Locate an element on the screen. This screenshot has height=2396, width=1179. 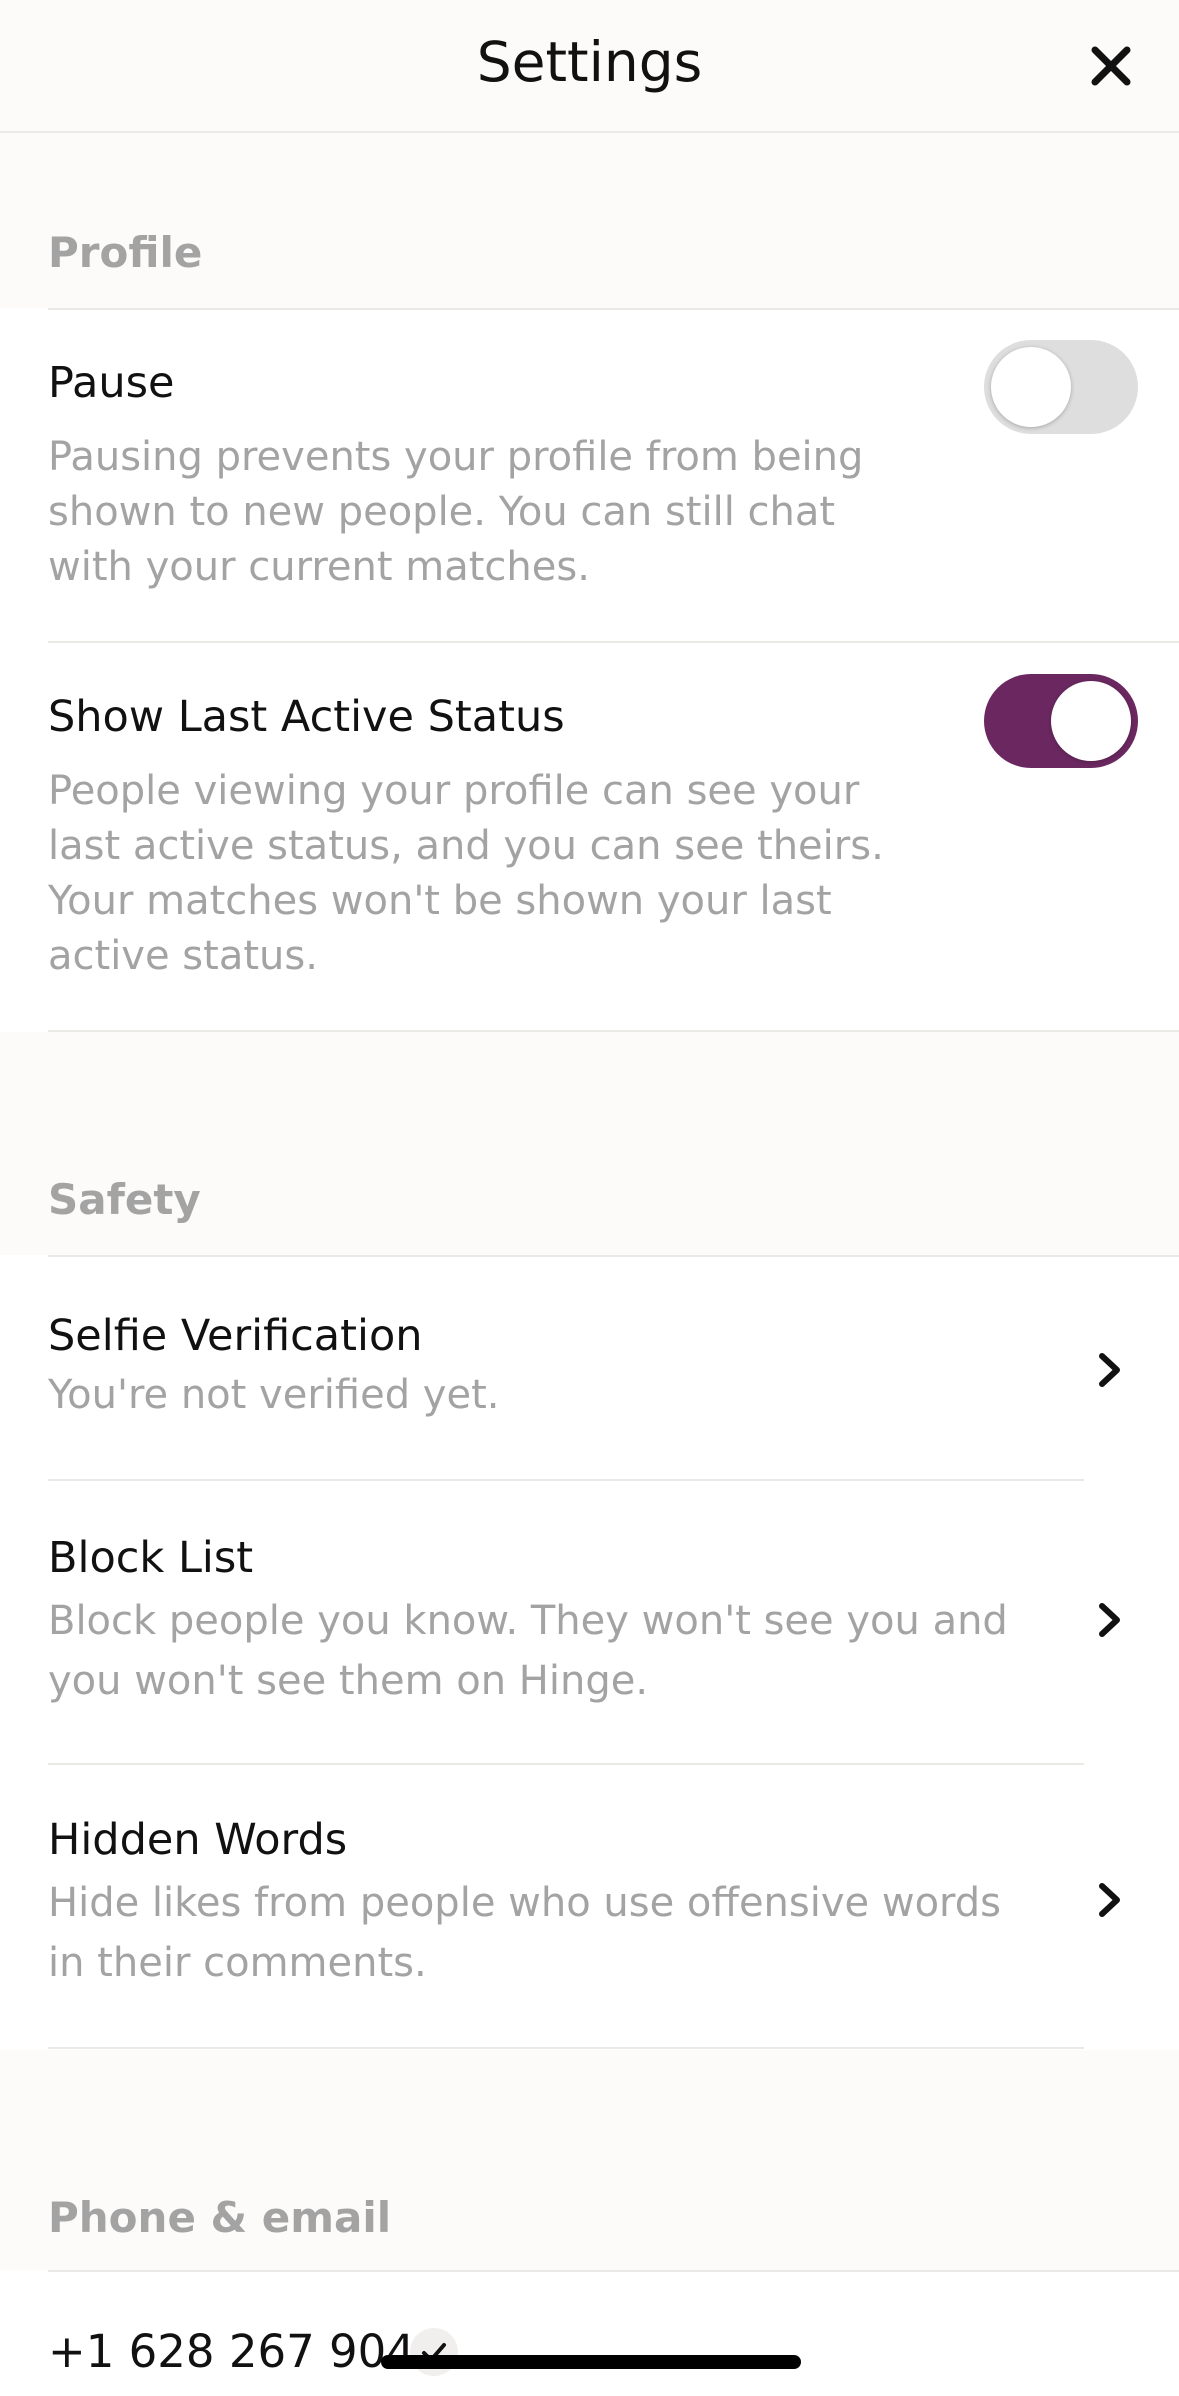
last-active-toggle is located at coordinates (1061, 721).